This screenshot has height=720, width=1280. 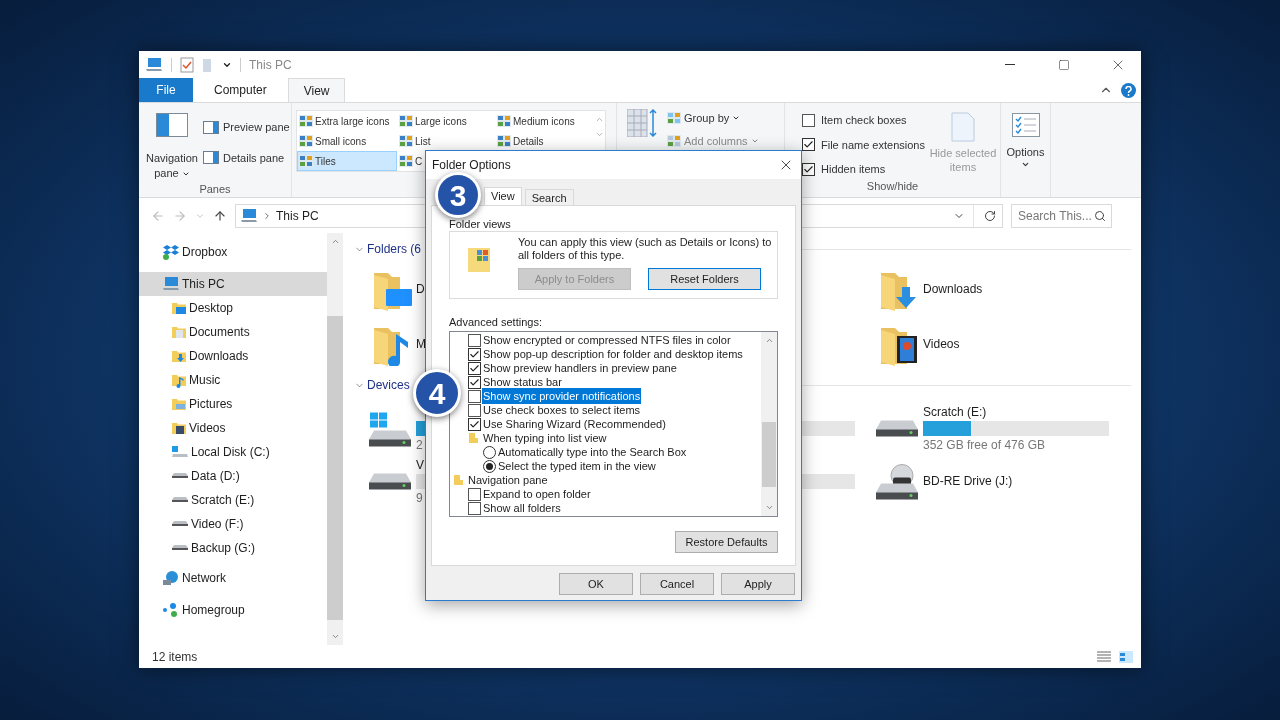 I want to click on setting-group: When typing into list view, so click(x=545, y=438).